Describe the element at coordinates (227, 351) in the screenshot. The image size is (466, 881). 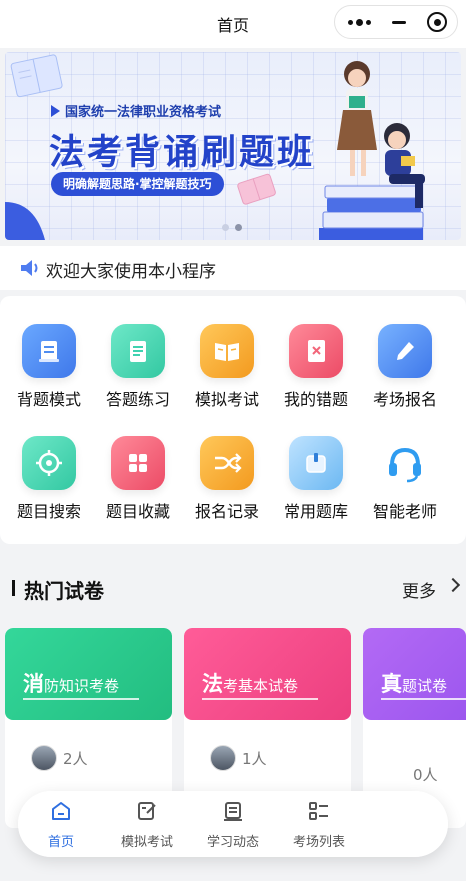
I see `open-book-icon` at that location.